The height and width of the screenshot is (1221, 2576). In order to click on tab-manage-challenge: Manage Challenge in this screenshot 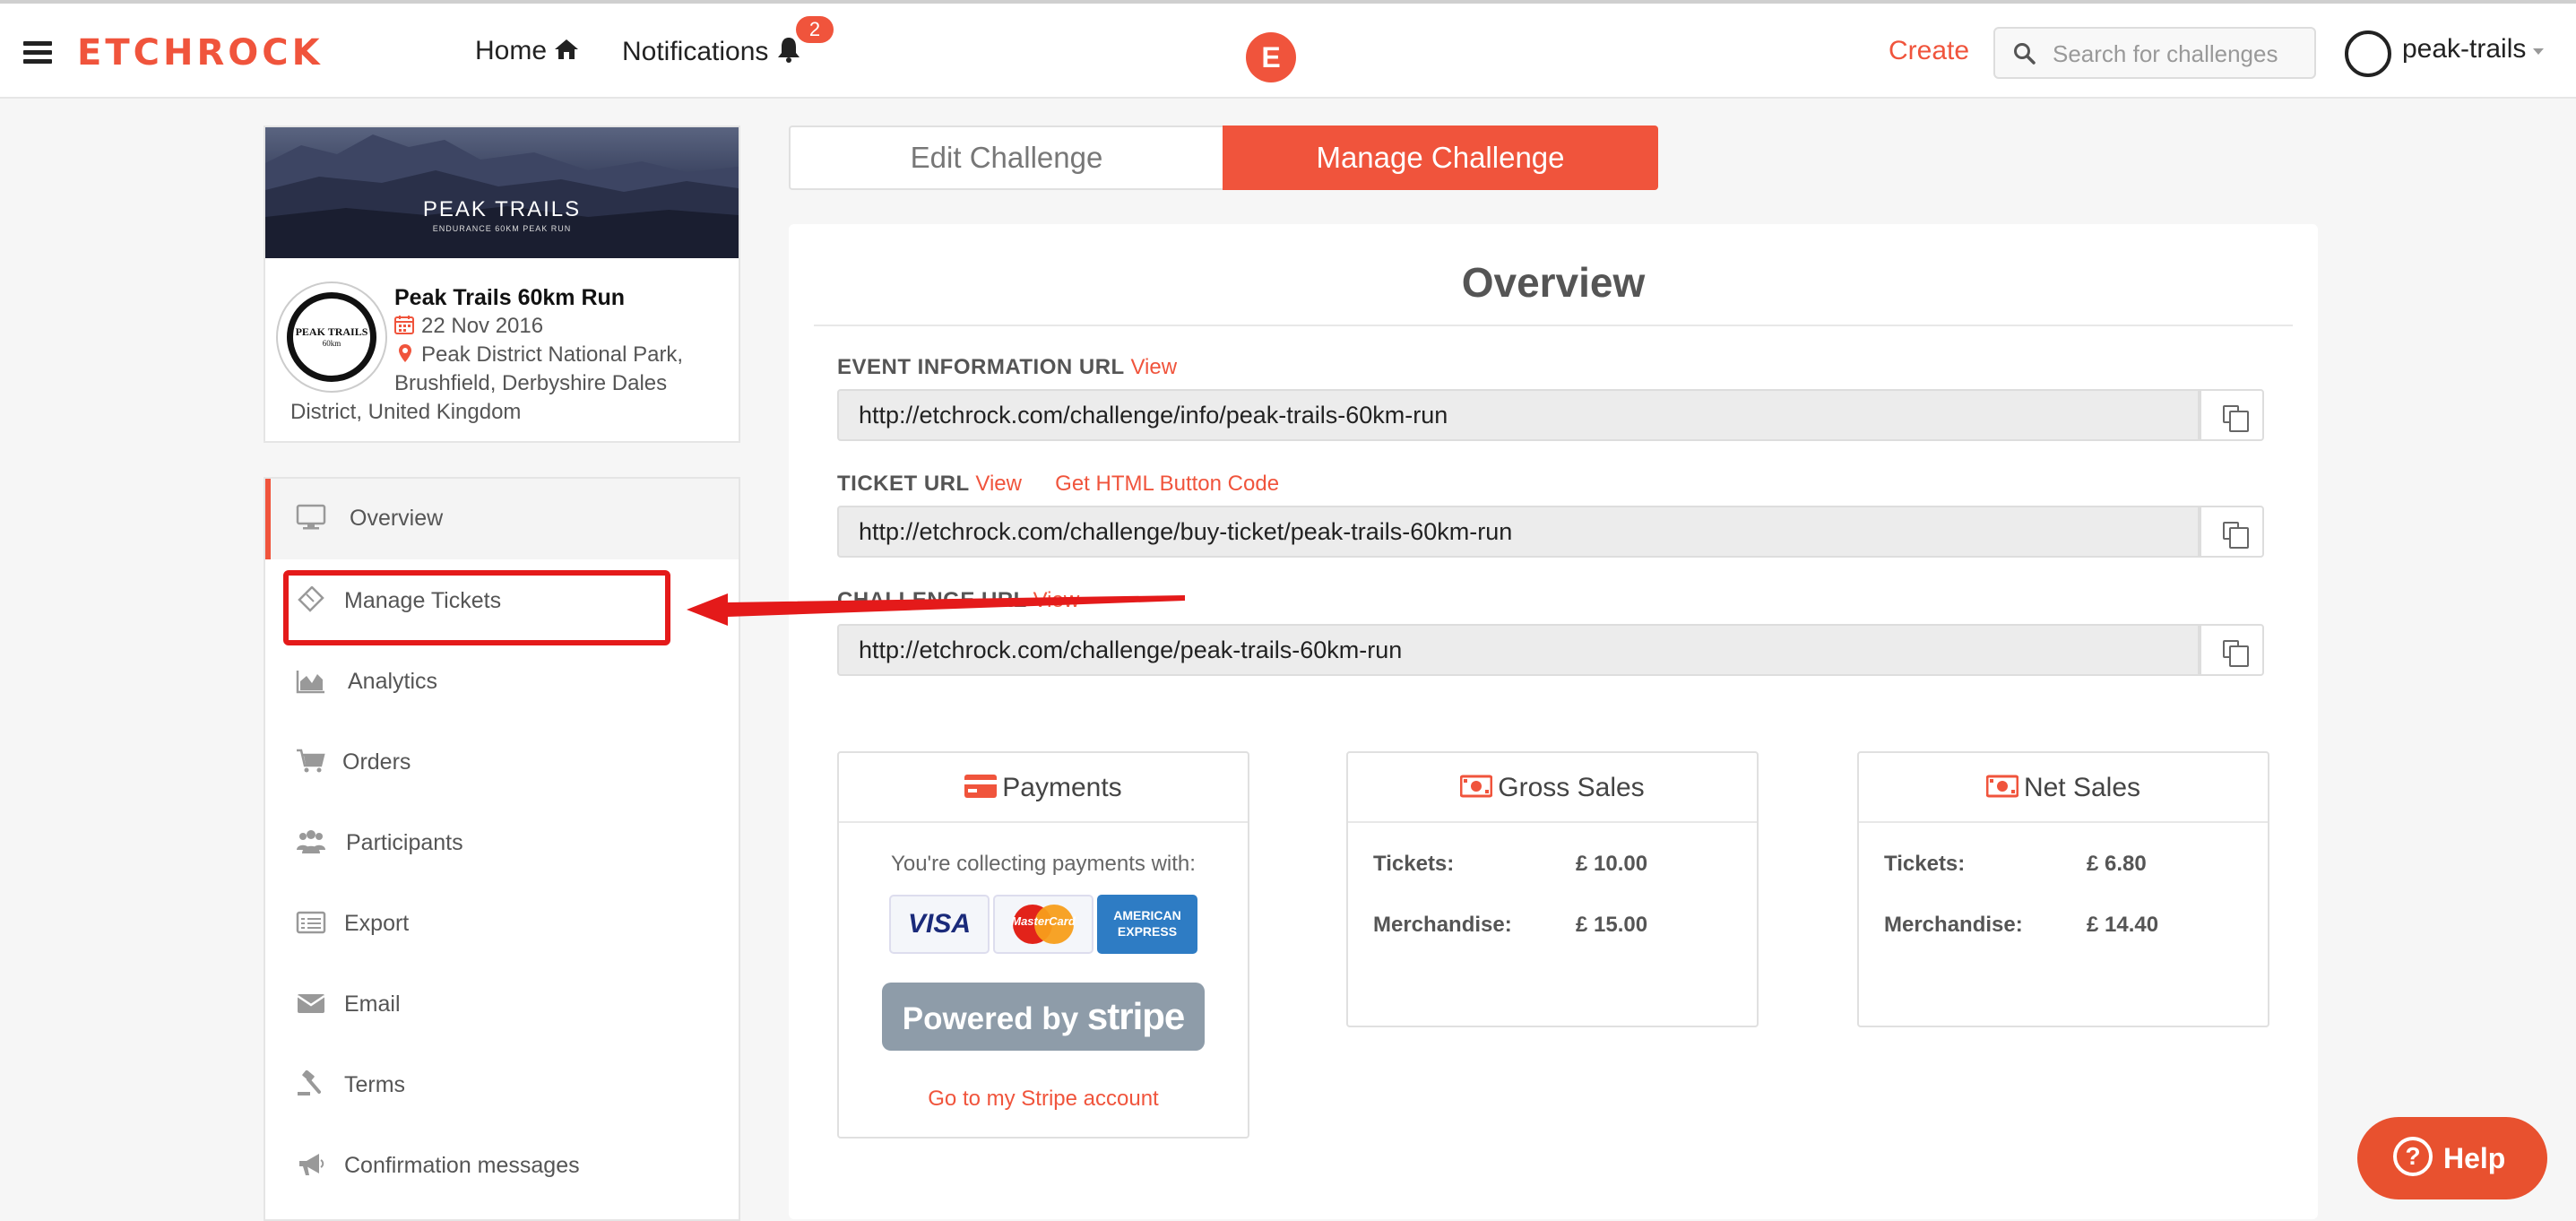, I will do `click(1440, 158)`.